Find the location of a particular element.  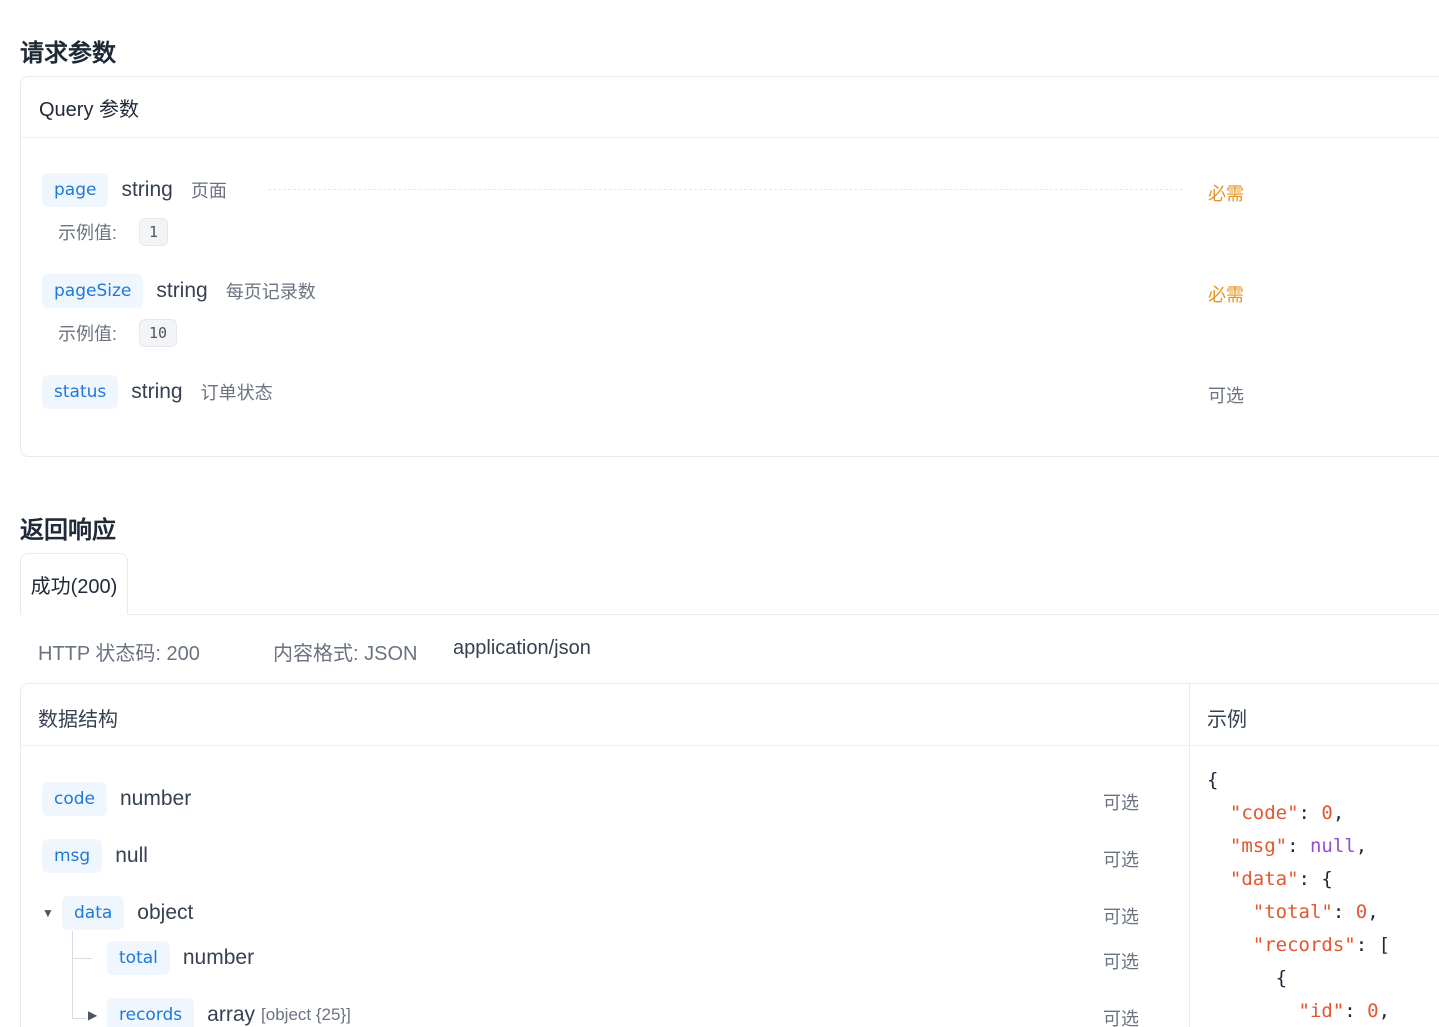

header-divider is located at coordinates (729, 745).